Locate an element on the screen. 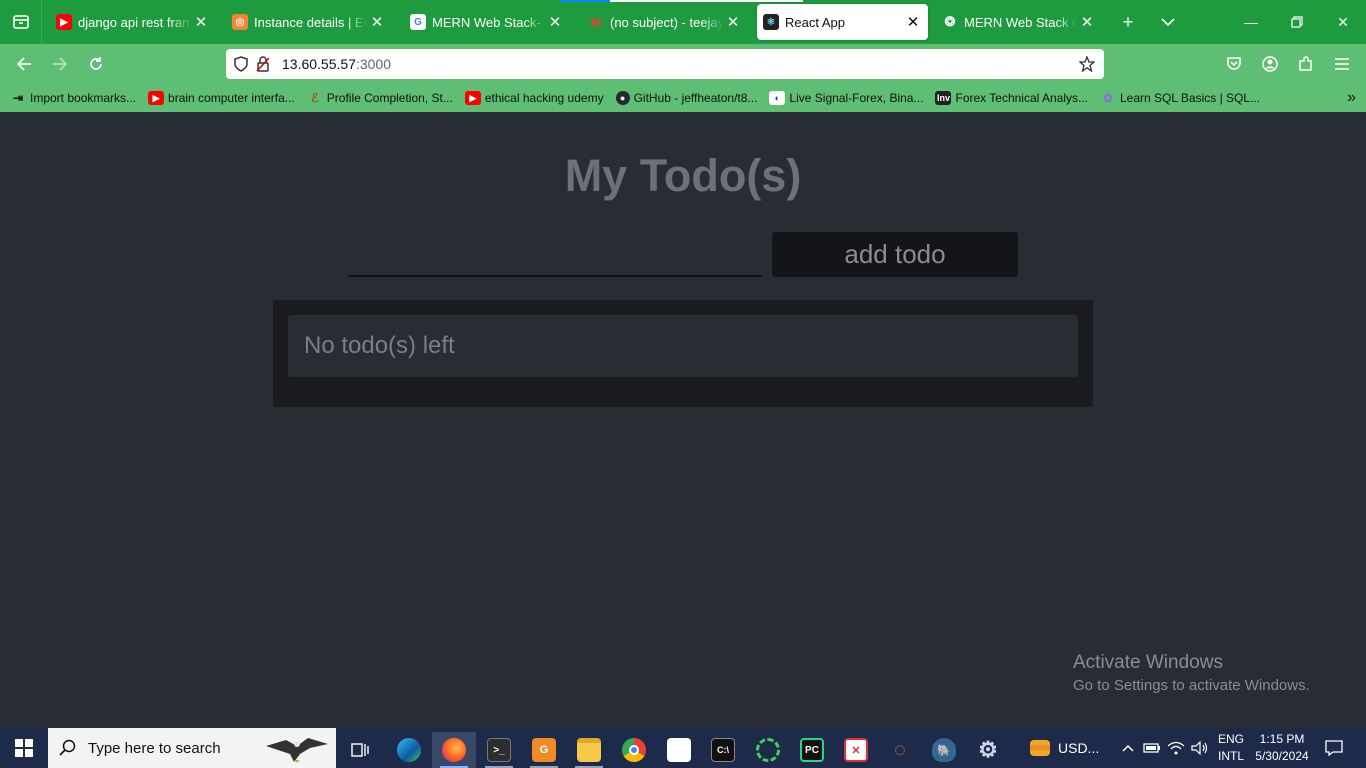 The height and width of the screenshot is (768, 1366). bookmark-star-icon is located at coordinates (1087, 64).